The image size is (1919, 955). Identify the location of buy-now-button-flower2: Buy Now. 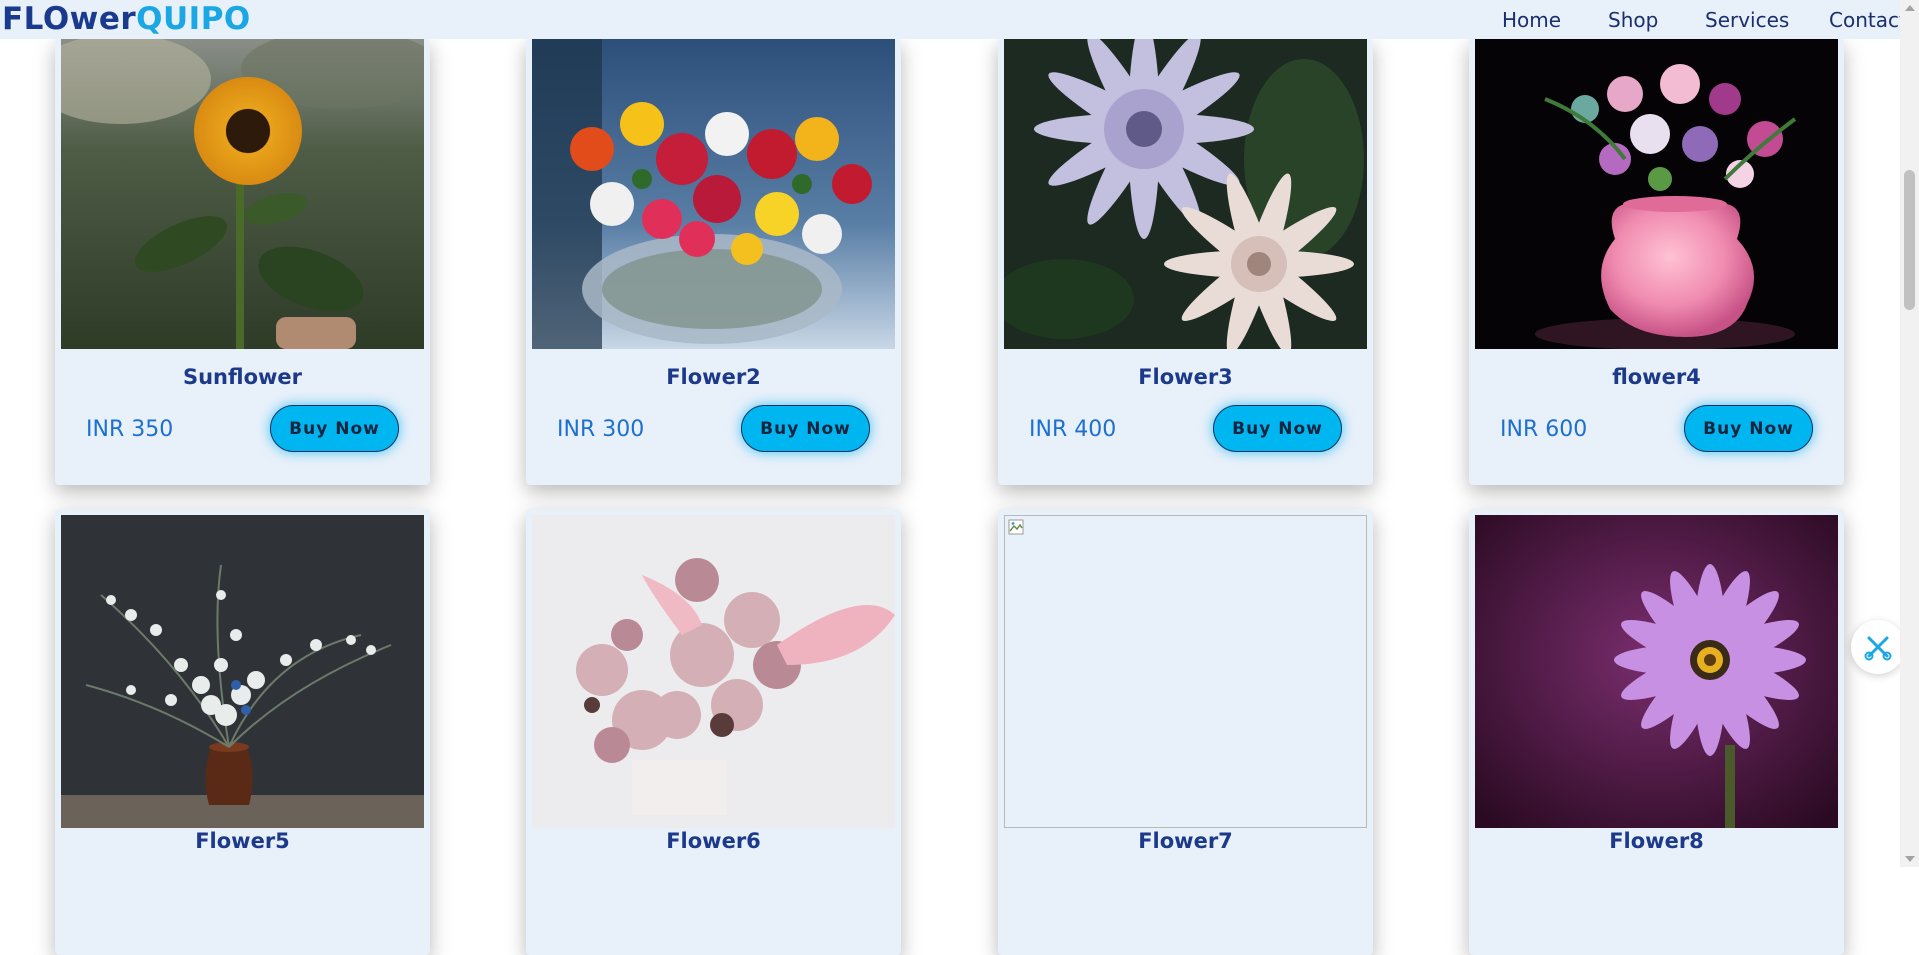
(805, 428).